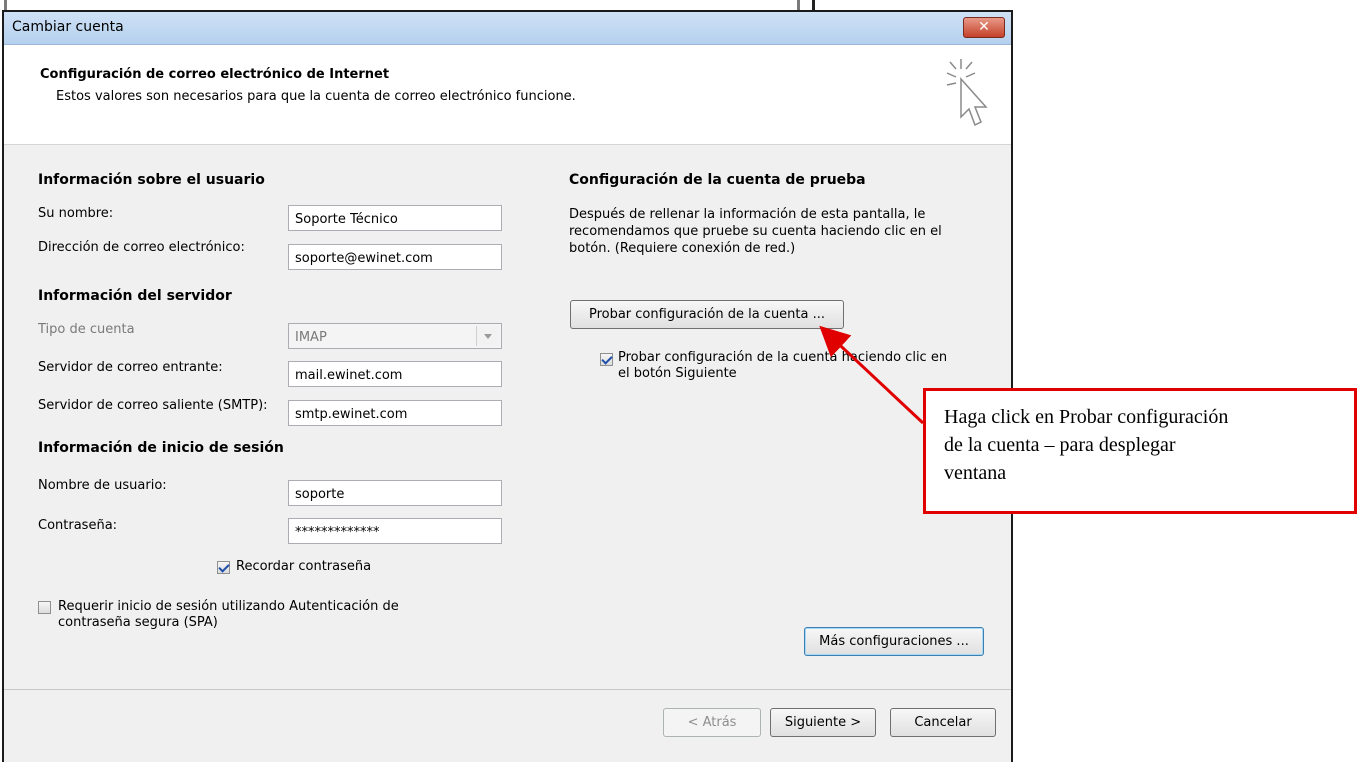  I want to click on test-on-next-checkbox, so click(606, 359).